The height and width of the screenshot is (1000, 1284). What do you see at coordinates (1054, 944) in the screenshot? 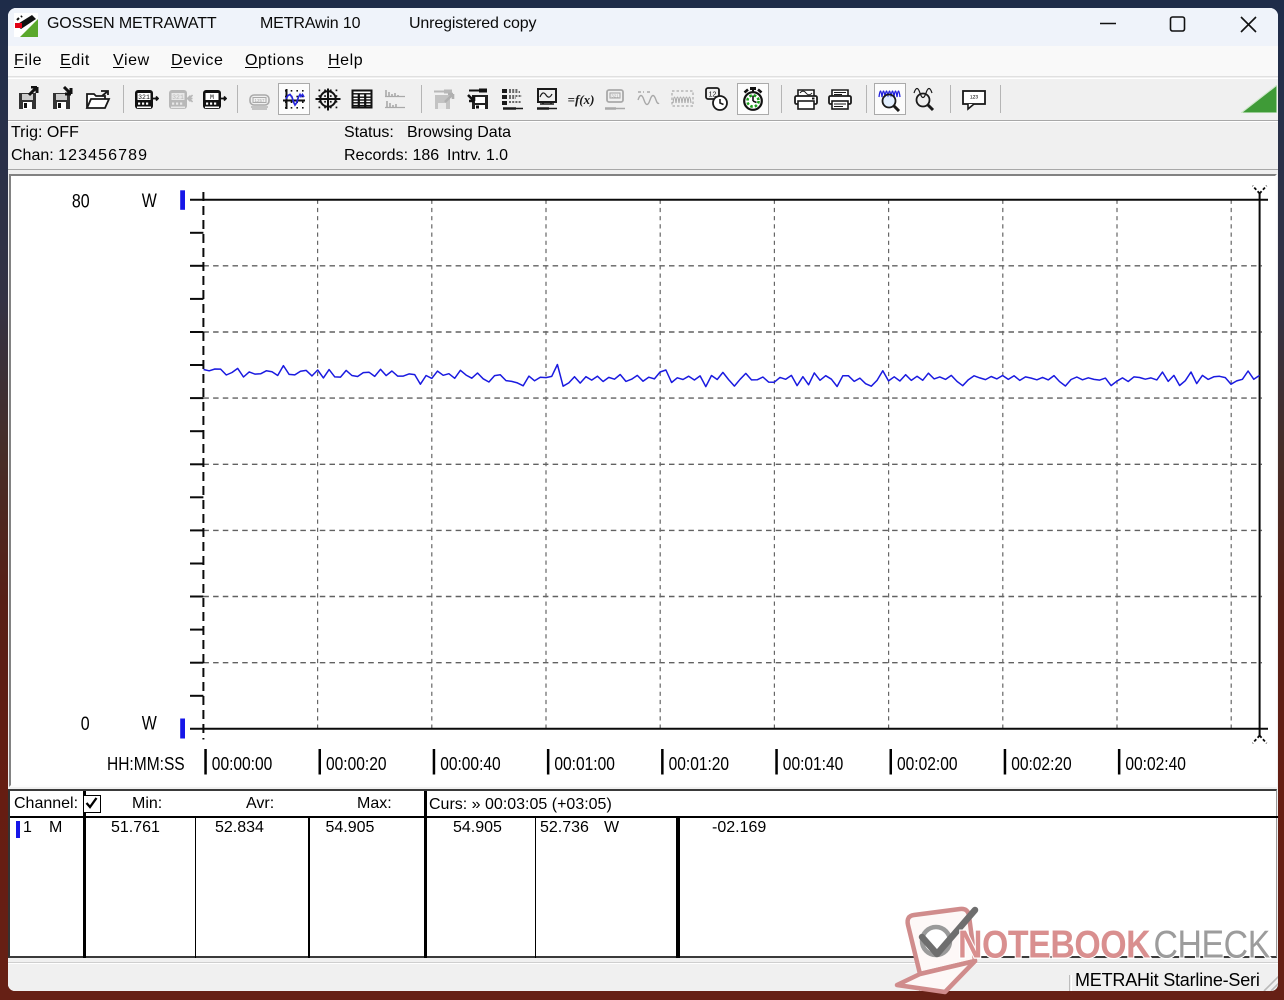
I see `svg-text: NOTEBOOK` at bounding box center [1054, 944].